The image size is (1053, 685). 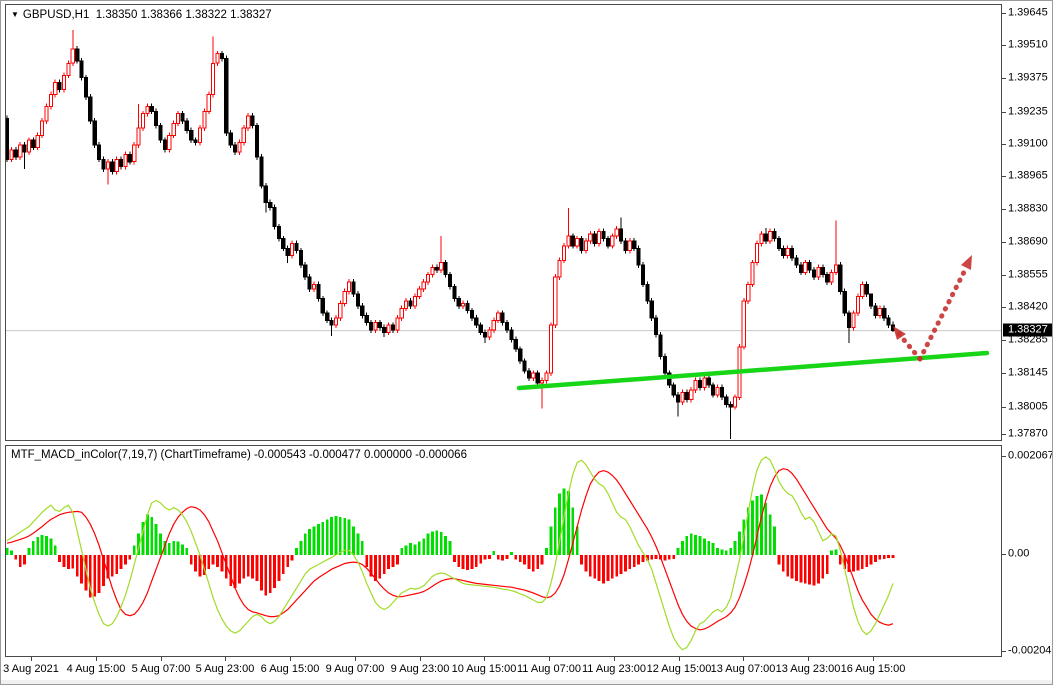 What do you see at coordinates (1028, 12) in the screenshot?
I see `price-axis-label: 1.39645` at bounding box center [1028, 12].